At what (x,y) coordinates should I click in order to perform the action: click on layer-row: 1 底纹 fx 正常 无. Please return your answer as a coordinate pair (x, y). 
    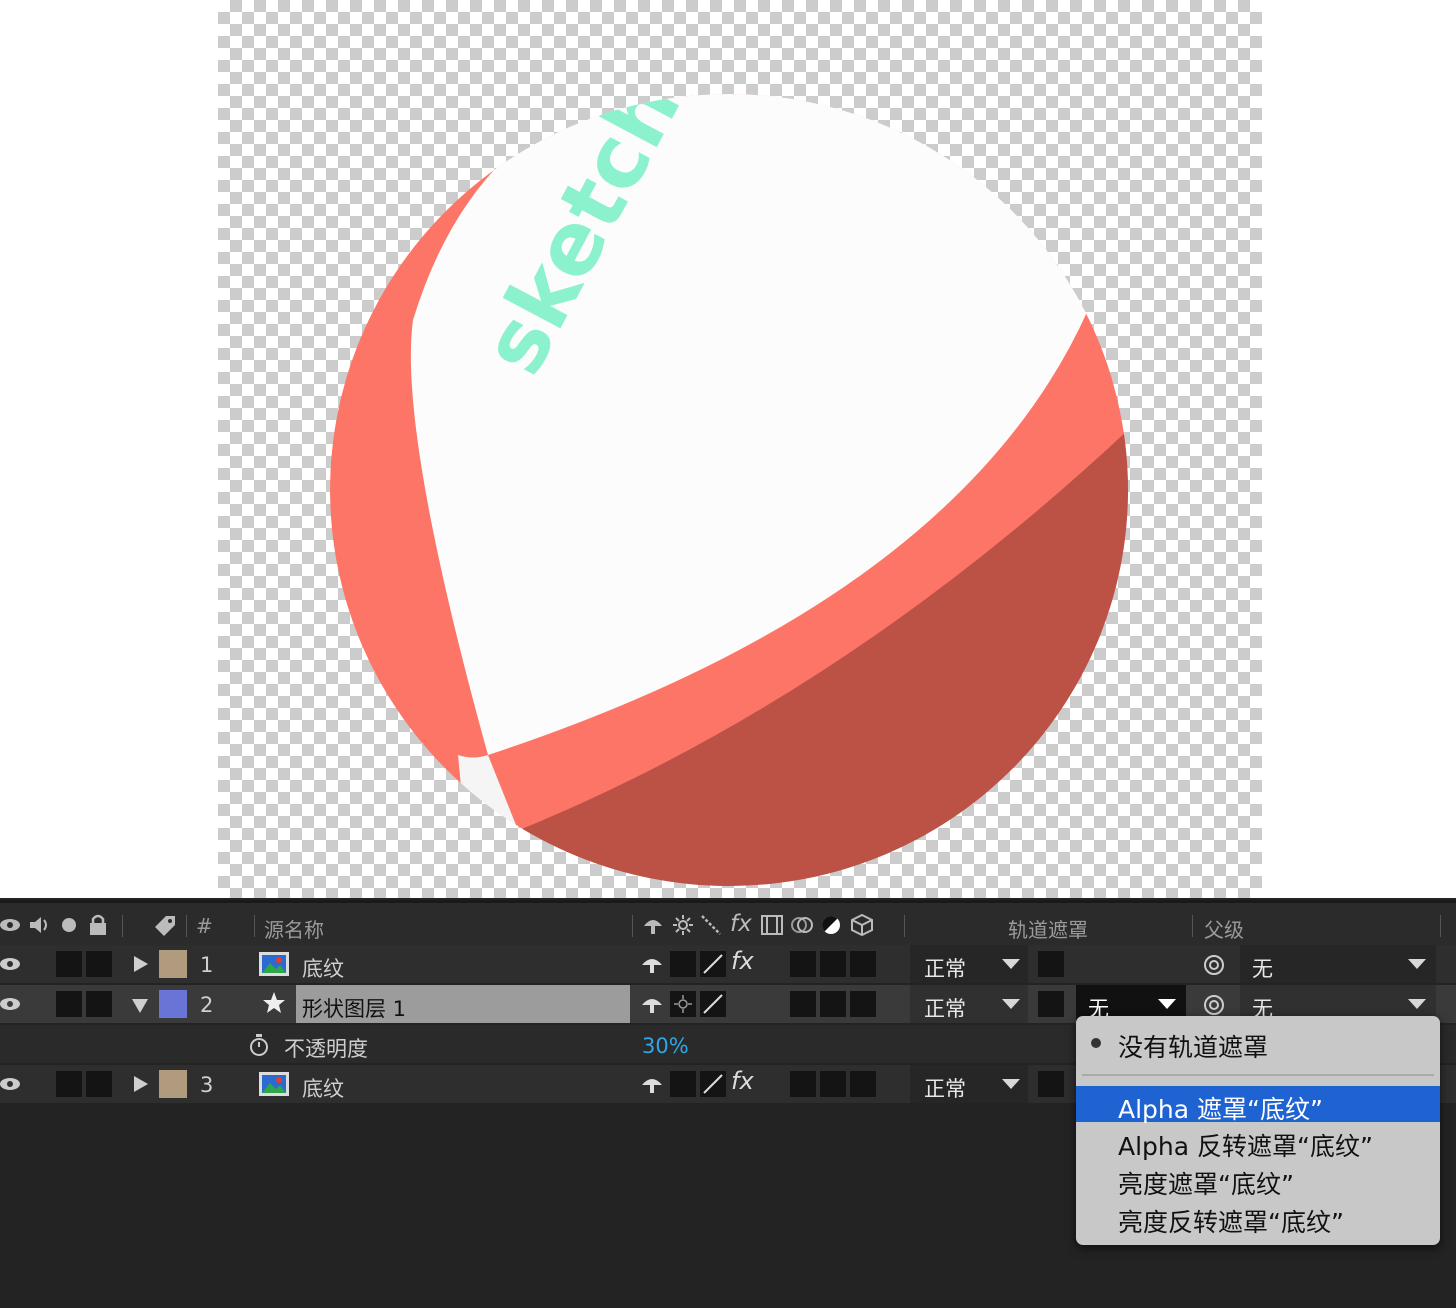
    Looking at the image, I should click on (728, 964).